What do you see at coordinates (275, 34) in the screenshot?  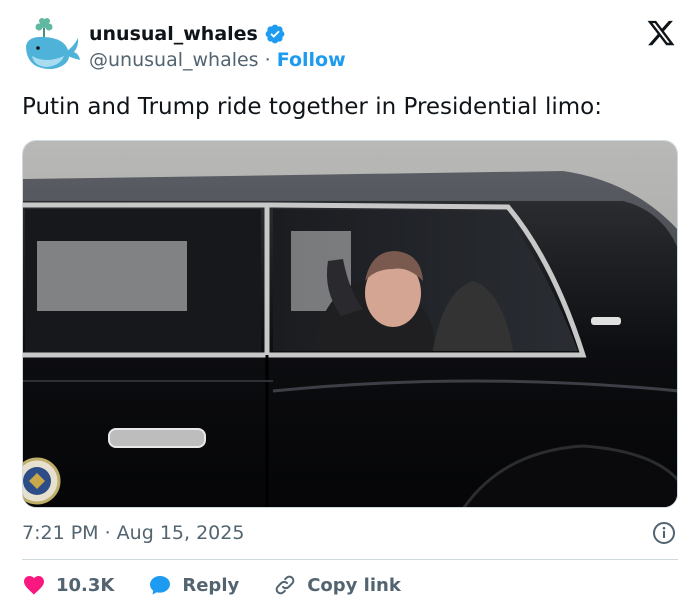 I see `verified-badge-icon` at bounding box center [275, 34].